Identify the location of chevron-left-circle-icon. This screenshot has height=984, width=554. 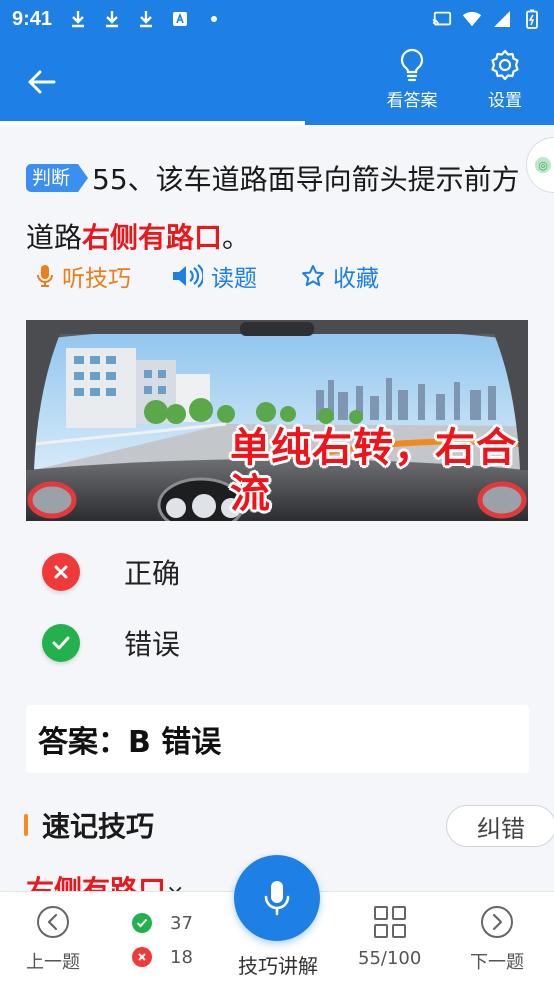
(53, 922).